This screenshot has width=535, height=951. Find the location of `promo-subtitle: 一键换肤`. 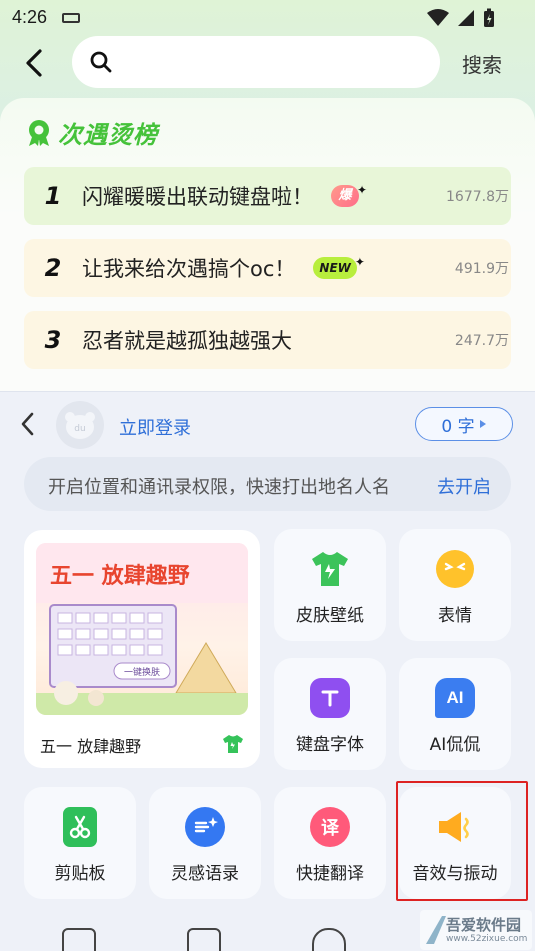

promo-subtitle: 一键换肤 is located at coordinates (142, 672).